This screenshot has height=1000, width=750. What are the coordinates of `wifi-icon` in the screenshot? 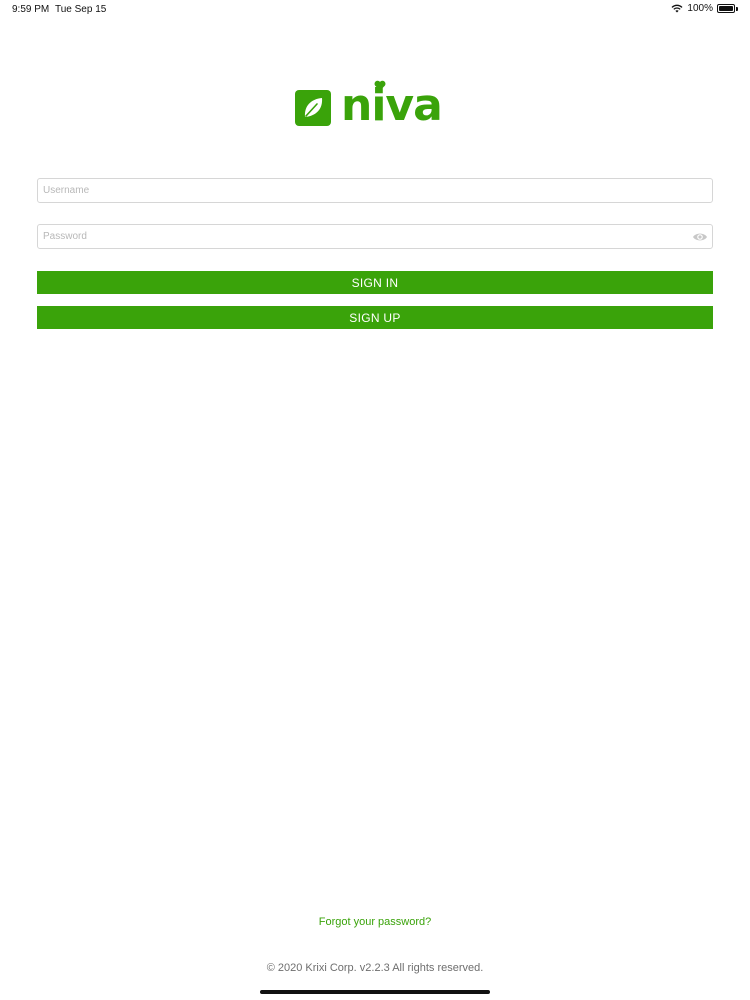 It's located at (677, 8).